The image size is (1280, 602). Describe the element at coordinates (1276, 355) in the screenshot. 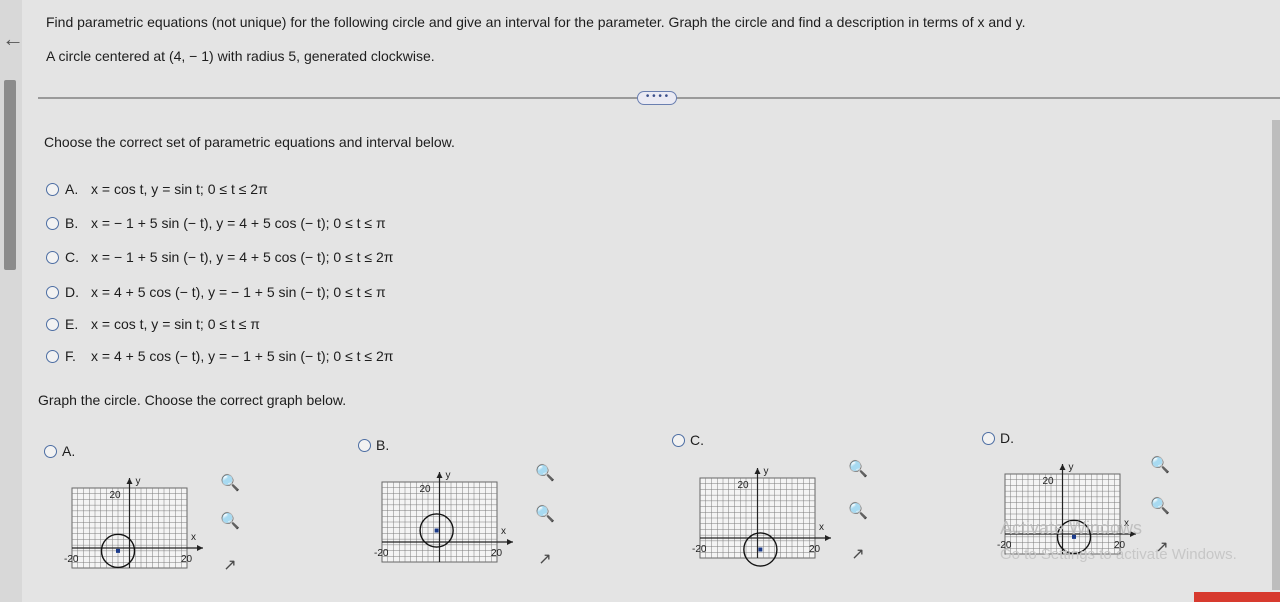

I see `right-scrollbar` at that location.